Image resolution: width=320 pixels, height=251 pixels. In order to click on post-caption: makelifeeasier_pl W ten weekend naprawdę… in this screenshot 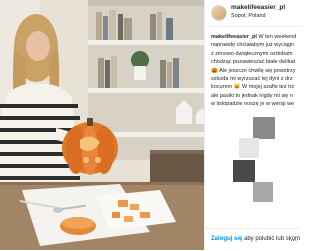, I will do `click(258, 71)`.